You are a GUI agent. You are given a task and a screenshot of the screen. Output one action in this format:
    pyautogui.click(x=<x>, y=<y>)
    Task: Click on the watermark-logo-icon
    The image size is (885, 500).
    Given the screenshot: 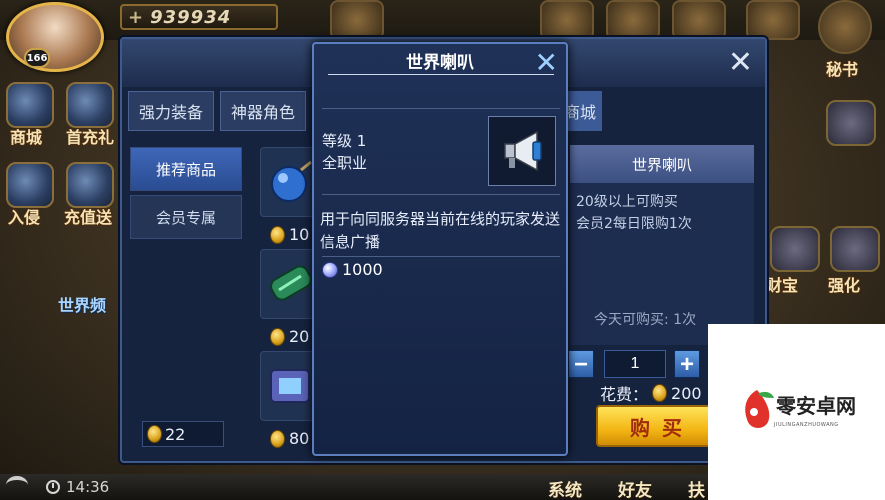 What is the action you would take?
    pyautogui.click(x=759, y=409)
    